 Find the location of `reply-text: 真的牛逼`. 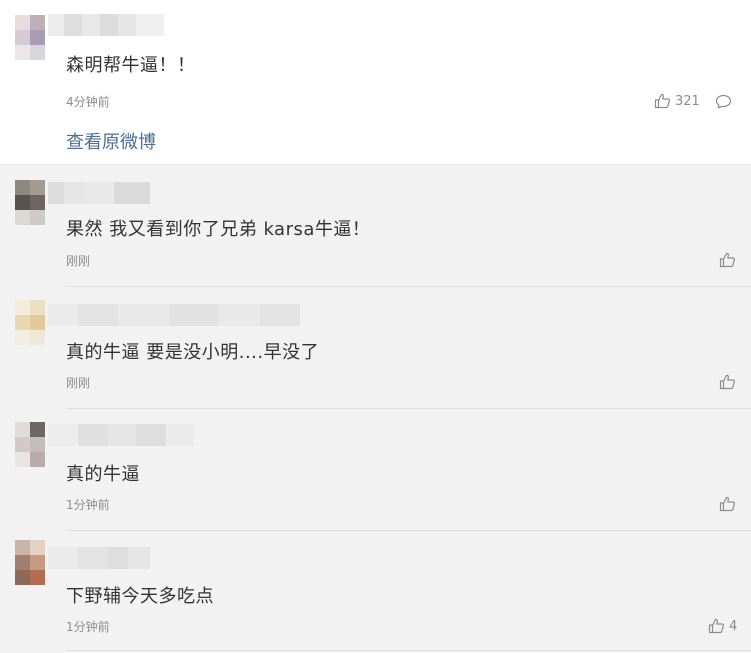

reply-text: 真的牛逼 is located at coordinates (103, 474).